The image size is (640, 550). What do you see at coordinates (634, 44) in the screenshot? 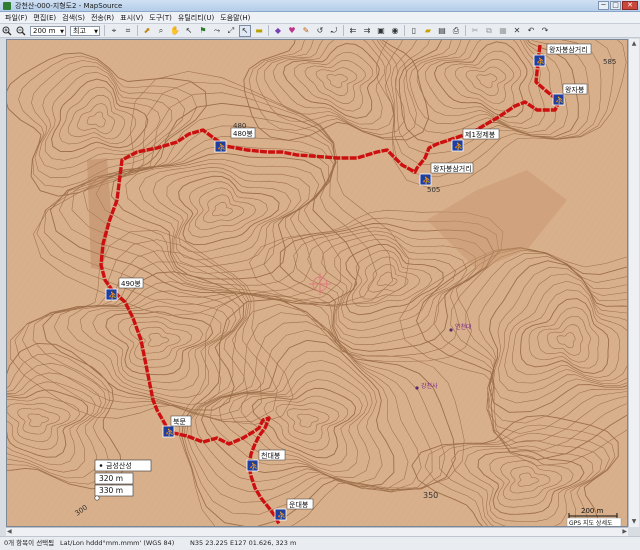
I see `scroll-up-icon: ▲` at bounding box center [634, 44].